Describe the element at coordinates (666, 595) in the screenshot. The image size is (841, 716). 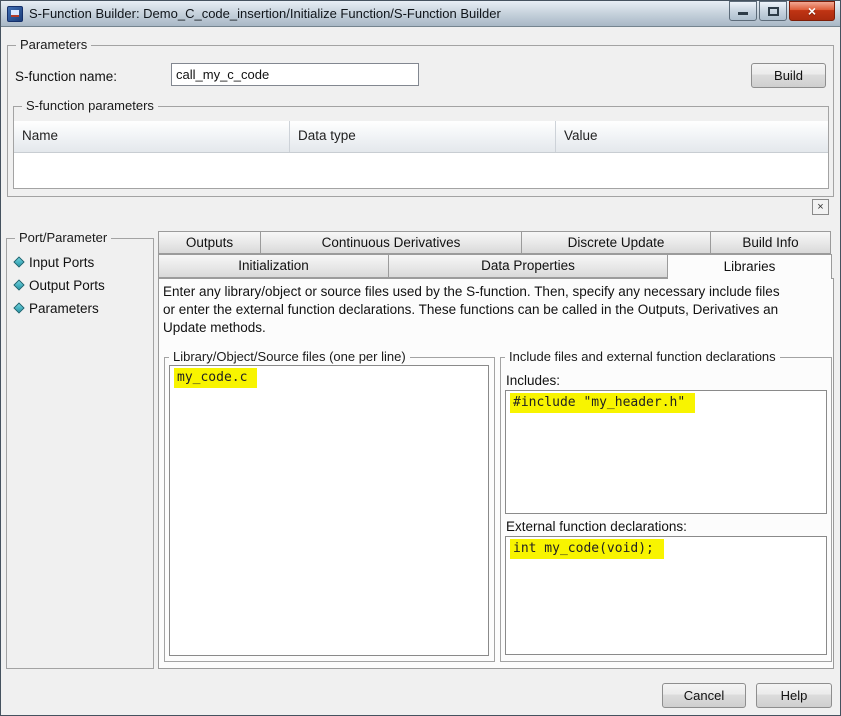
I see `external-declarations-editor: int my_code(void);` at that location.